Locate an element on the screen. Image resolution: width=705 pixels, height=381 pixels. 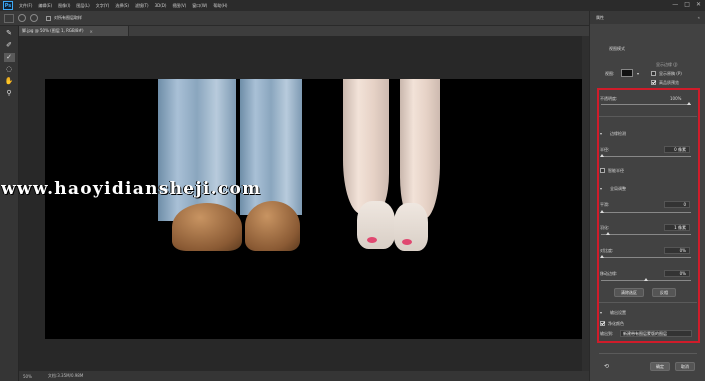
smart-radius-label: 智能半径 is located at coordinates (616, 170).